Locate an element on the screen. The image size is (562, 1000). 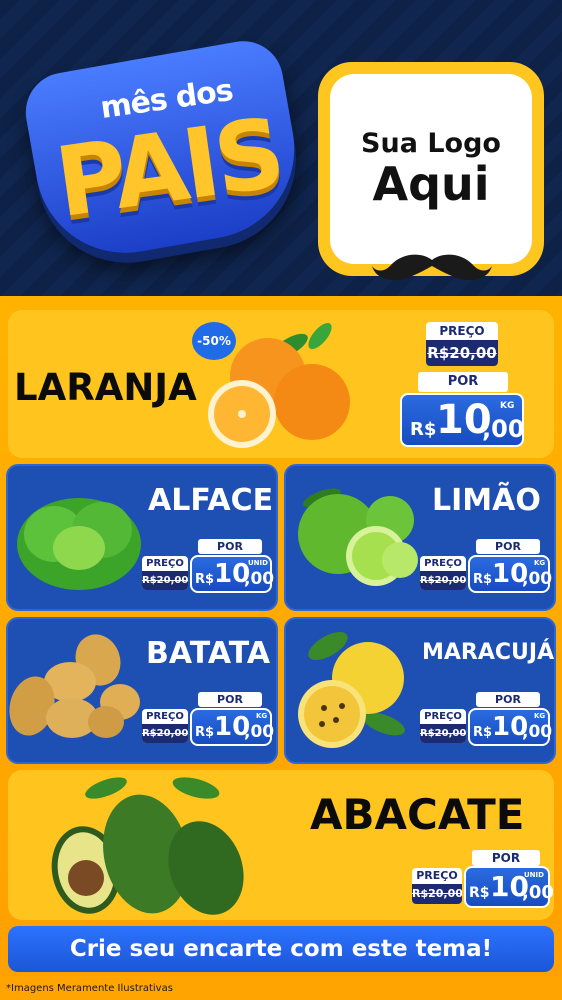
featured-name: LARANJA is located at coordinates (105, 387).